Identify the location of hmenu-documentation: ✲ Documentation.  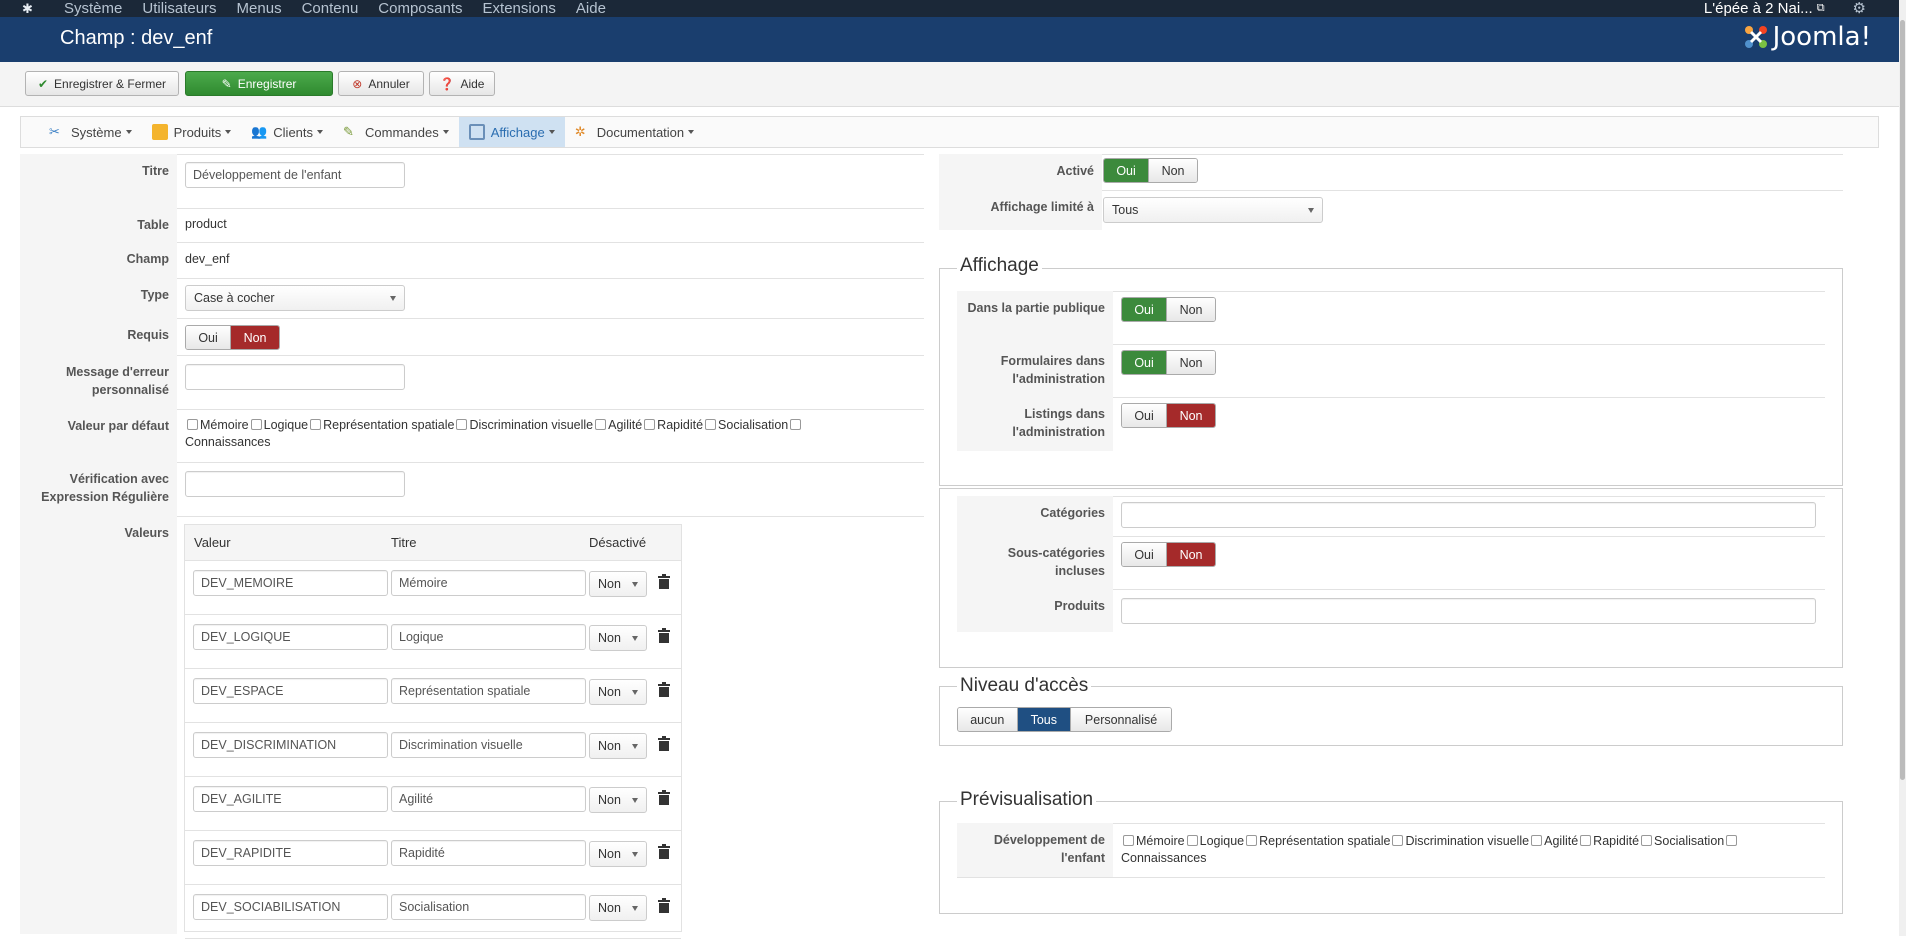
(634, 132).